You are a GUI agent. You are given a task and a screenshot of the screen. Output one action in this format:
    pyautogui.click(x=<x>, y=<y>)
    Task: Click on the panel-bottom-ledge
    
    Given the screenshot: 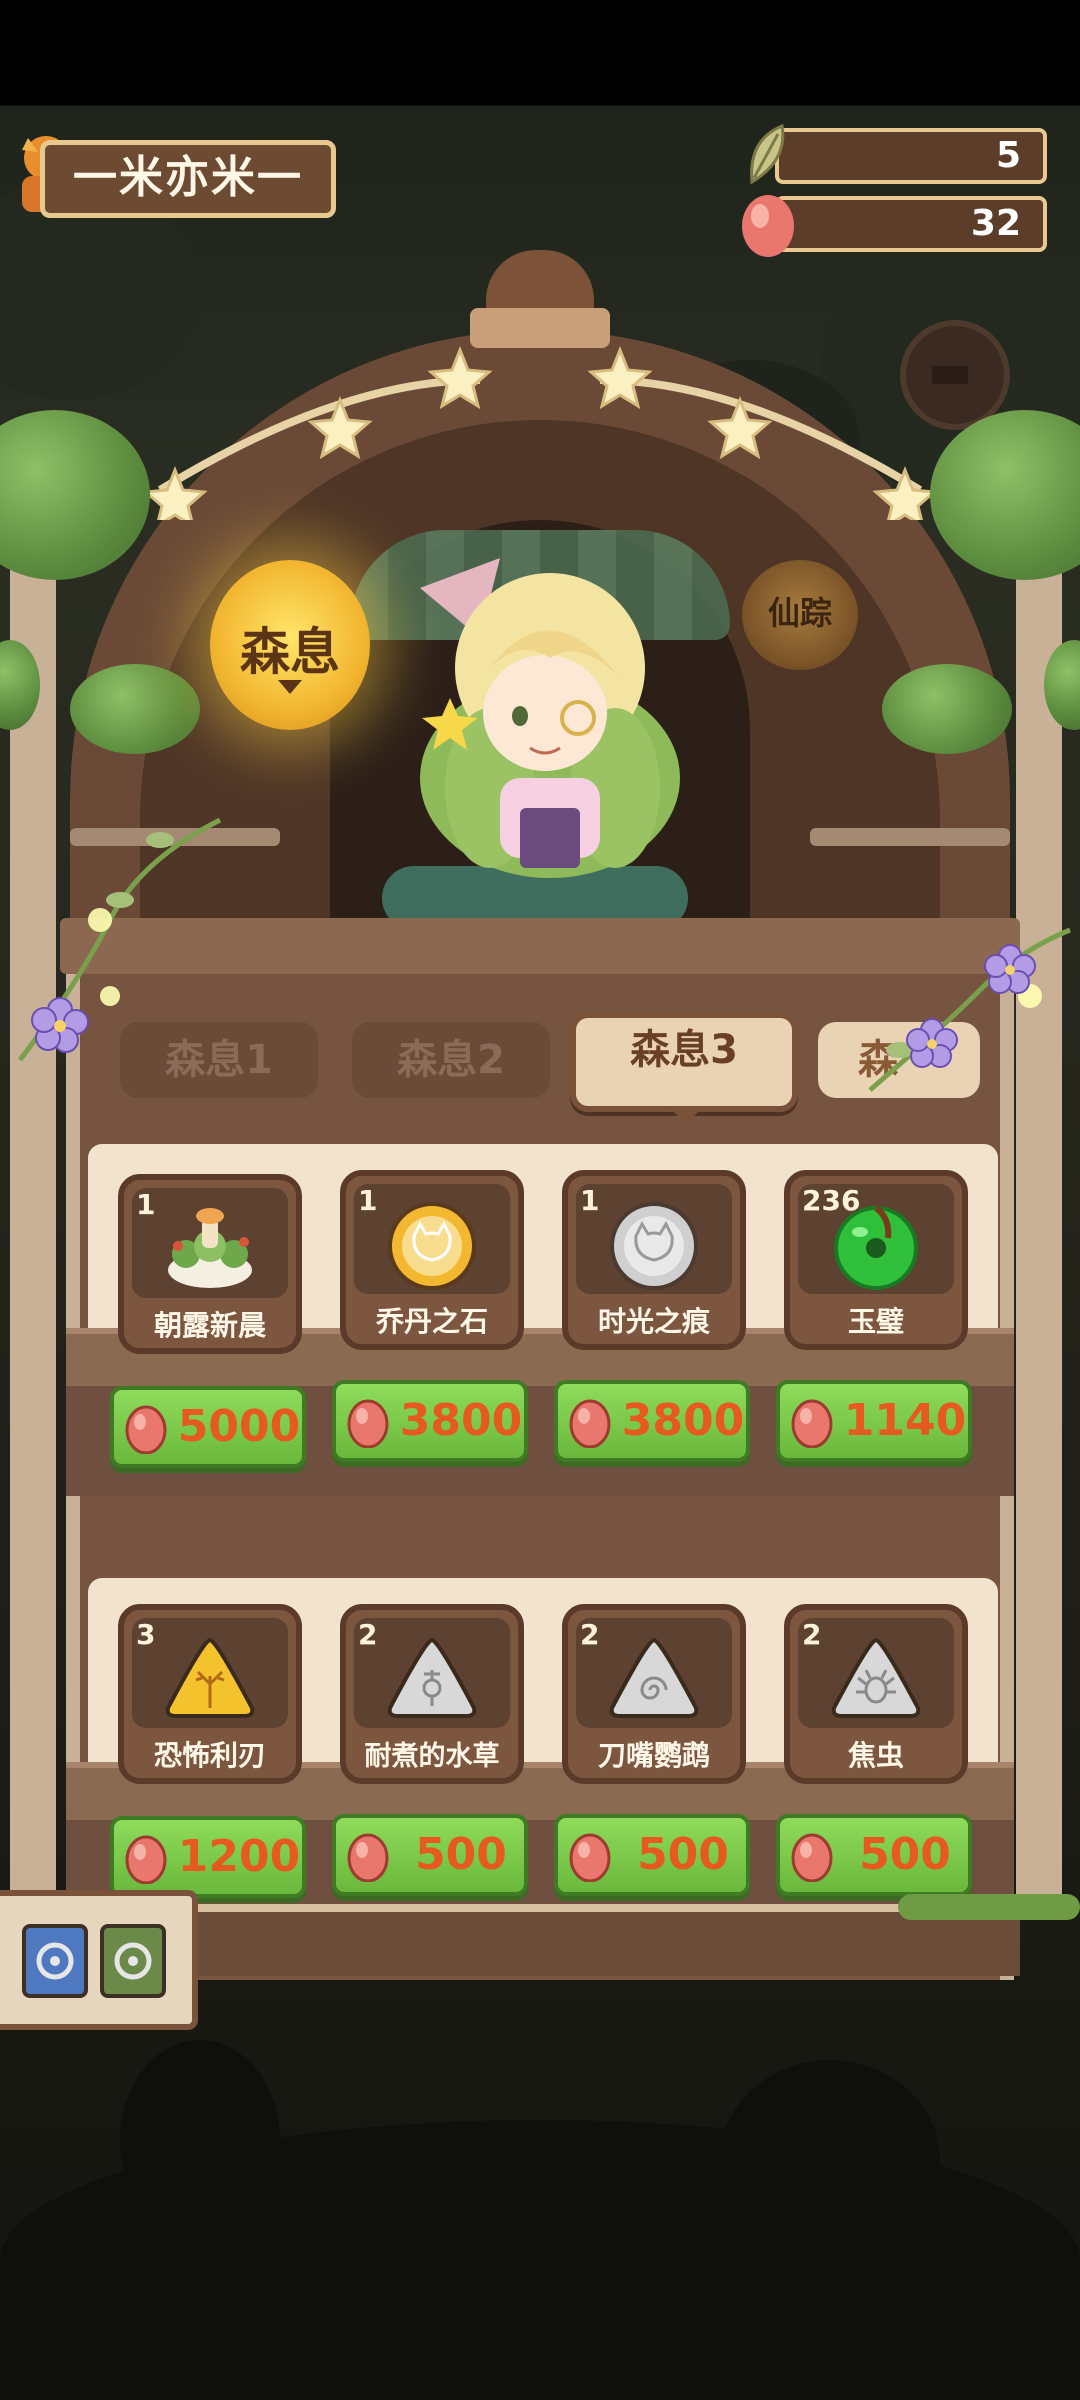 What is the action you would take?
    pyautogui.click(x=540, y=1940)
    